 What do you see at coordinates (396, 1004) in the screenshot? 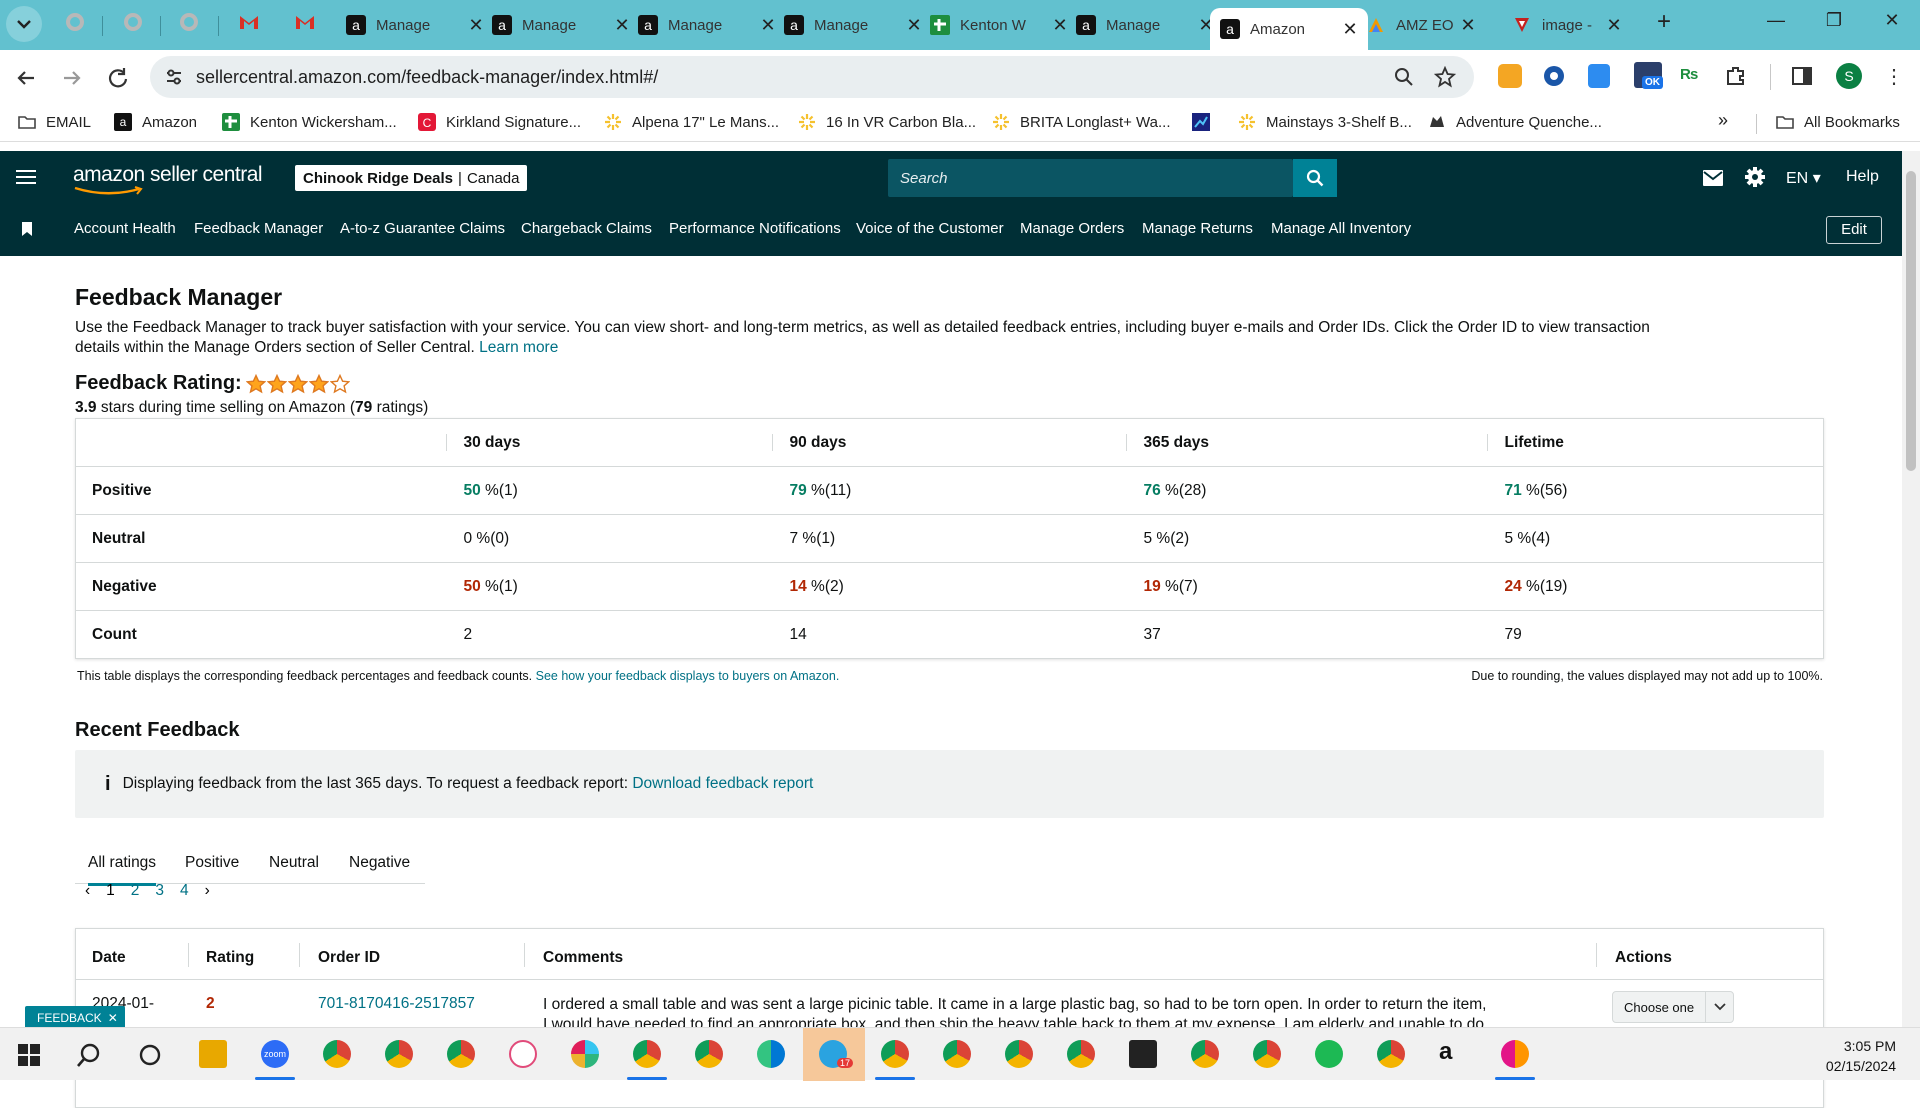
I see `order-id-link: 701-8170416-2517857` at bounding box center [396, 1004].